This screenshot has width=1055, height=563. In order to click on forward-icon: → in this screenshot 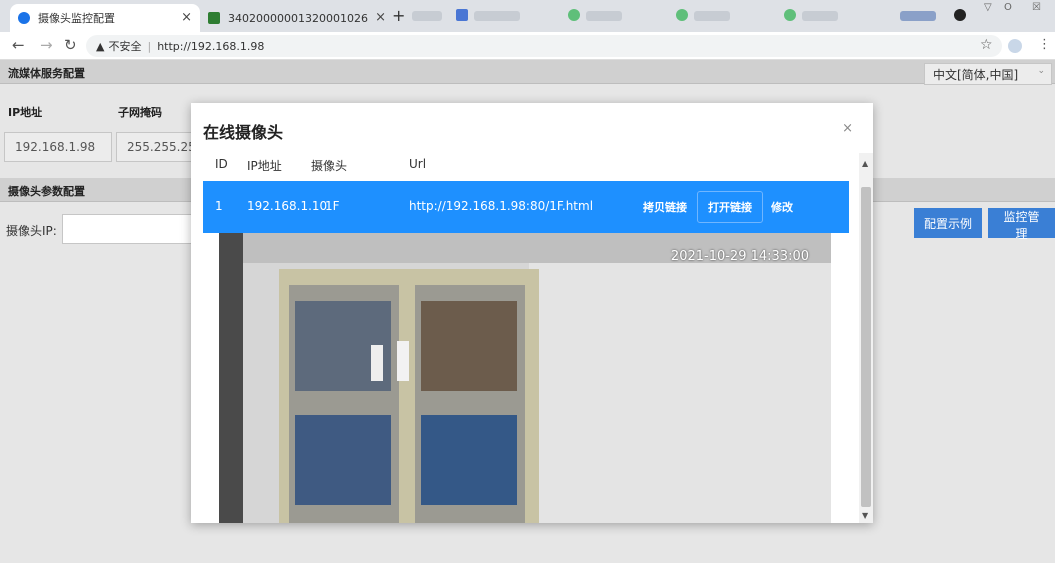, I will do `click(46, 45)`.